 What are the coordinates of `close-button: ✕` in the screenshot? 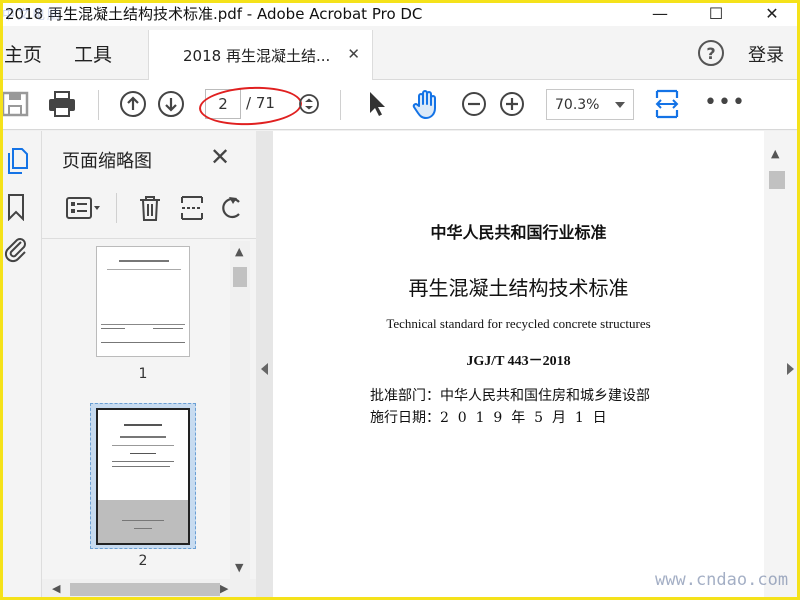 It's located at (772, 13).